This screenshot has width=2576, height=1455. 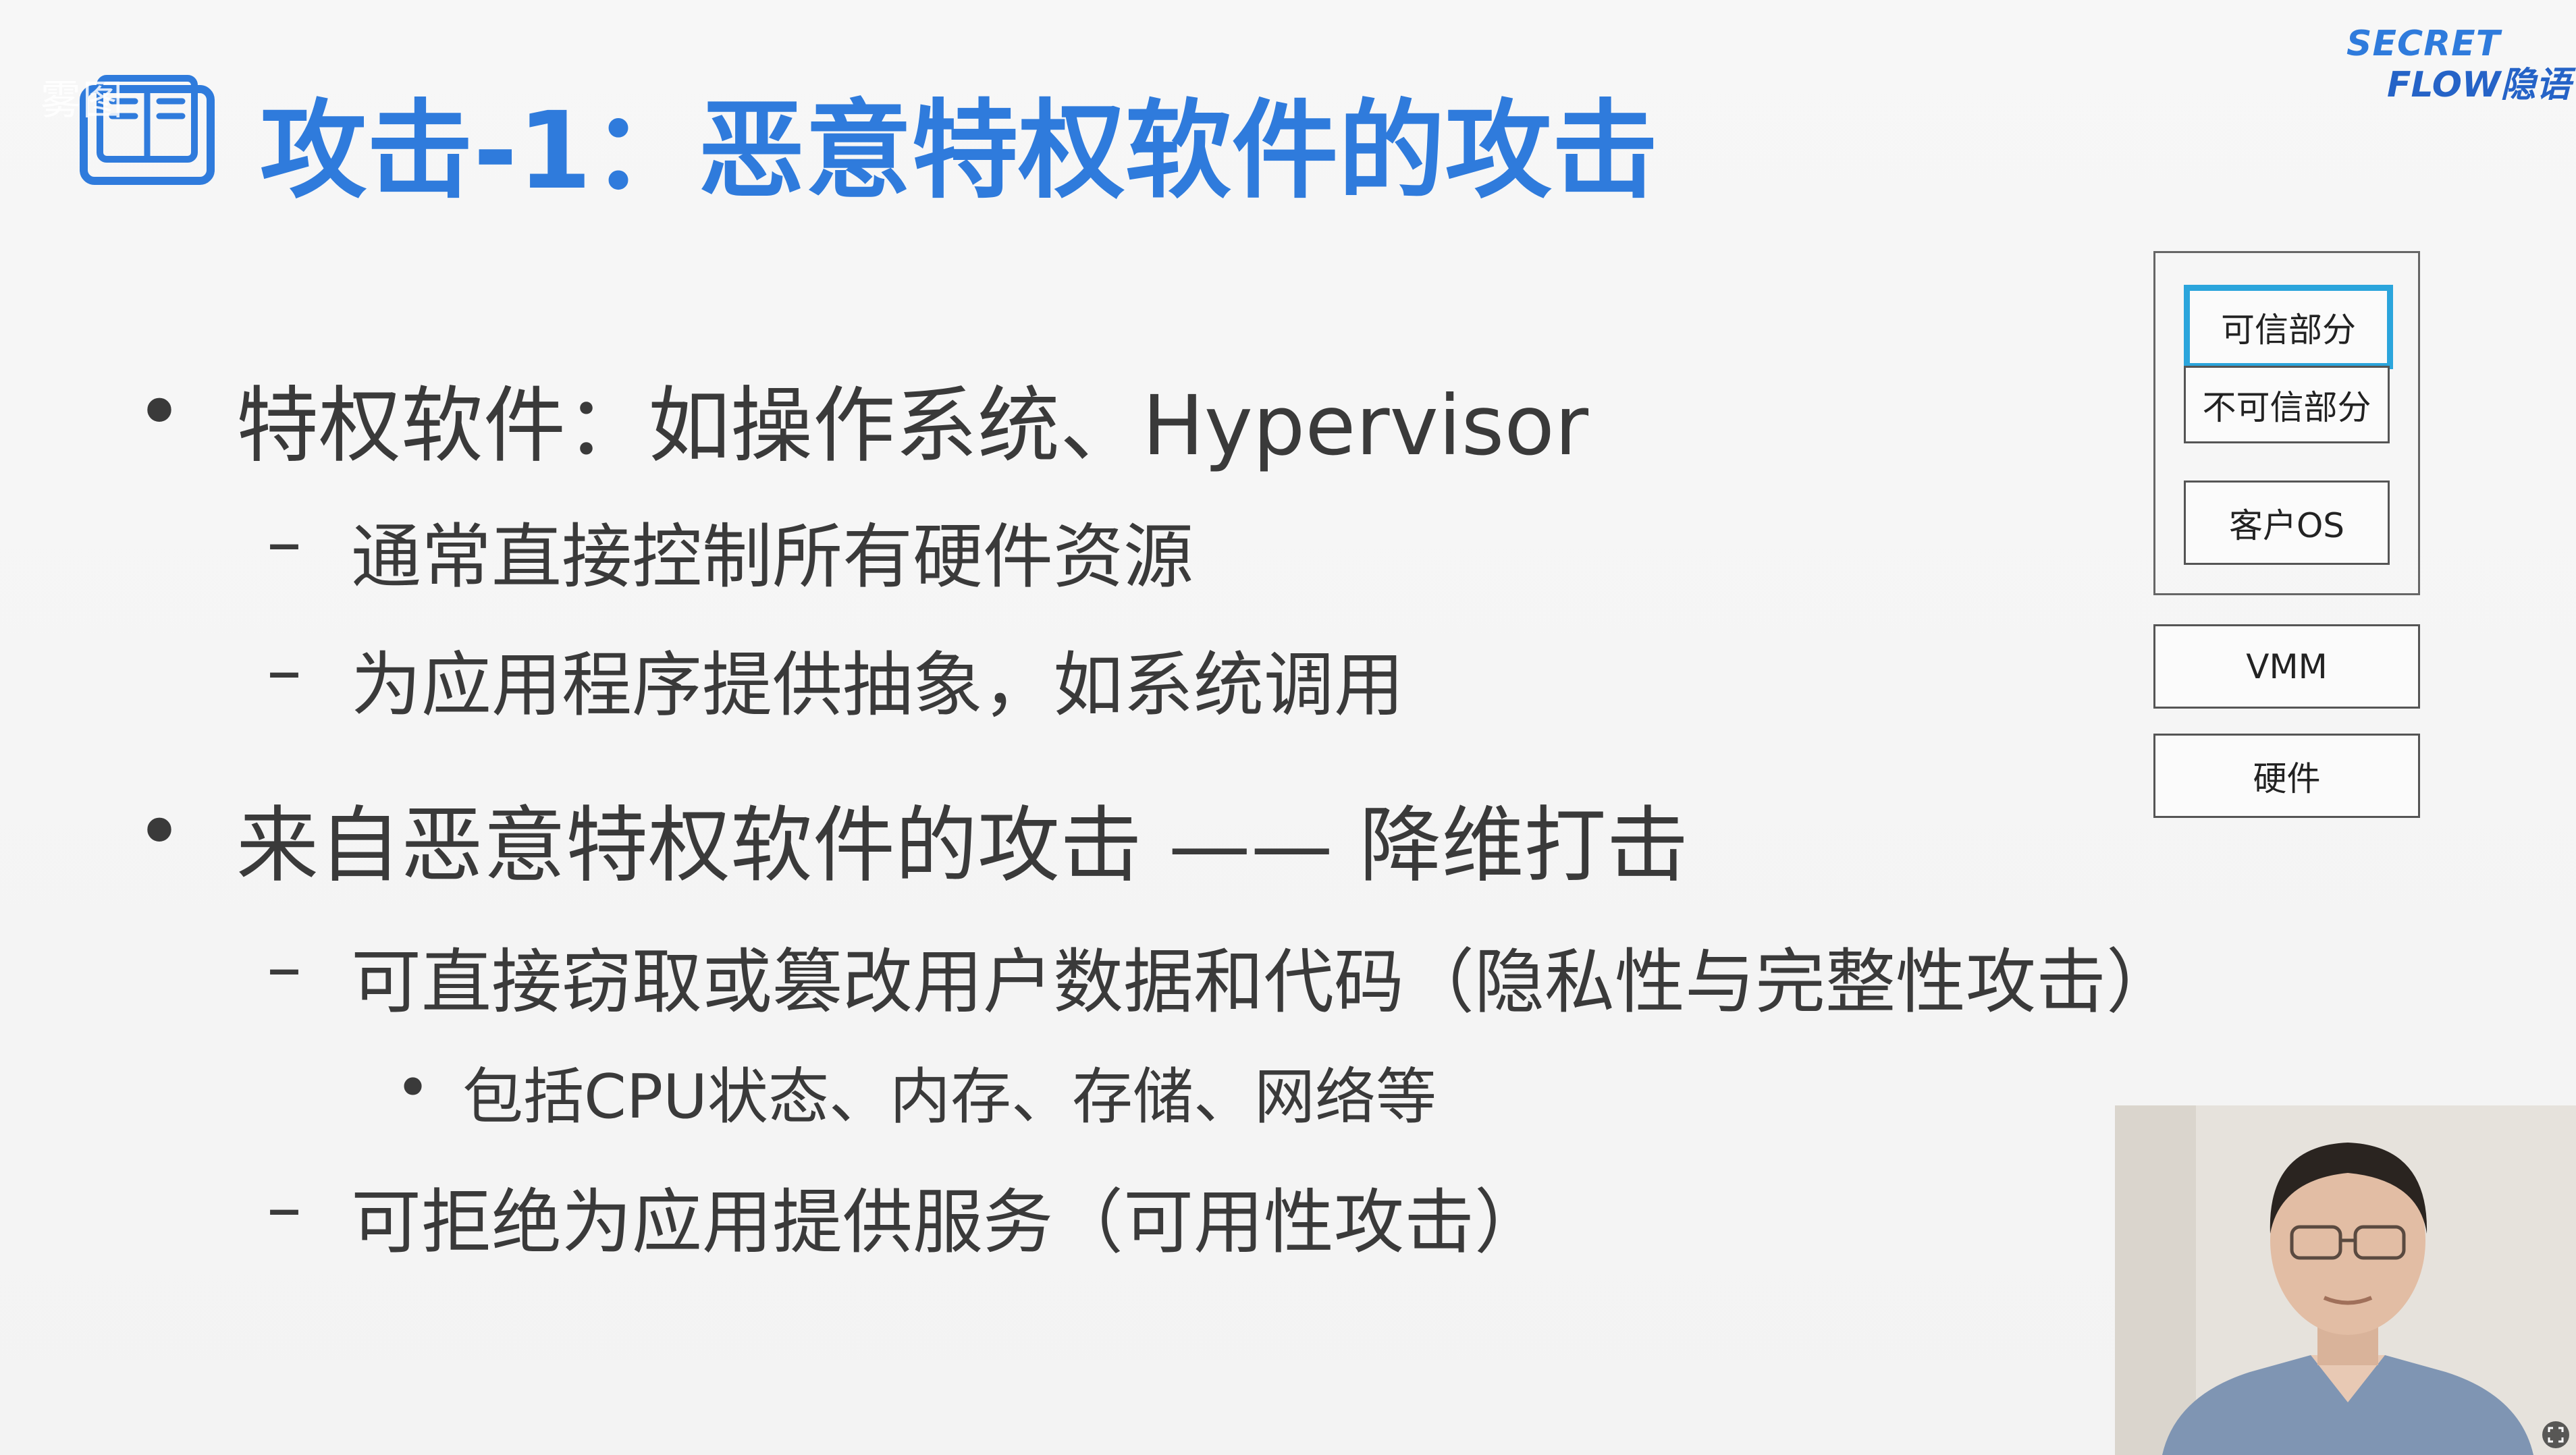 I want to click on presenter-figure, so click(x=2345, y=1280).